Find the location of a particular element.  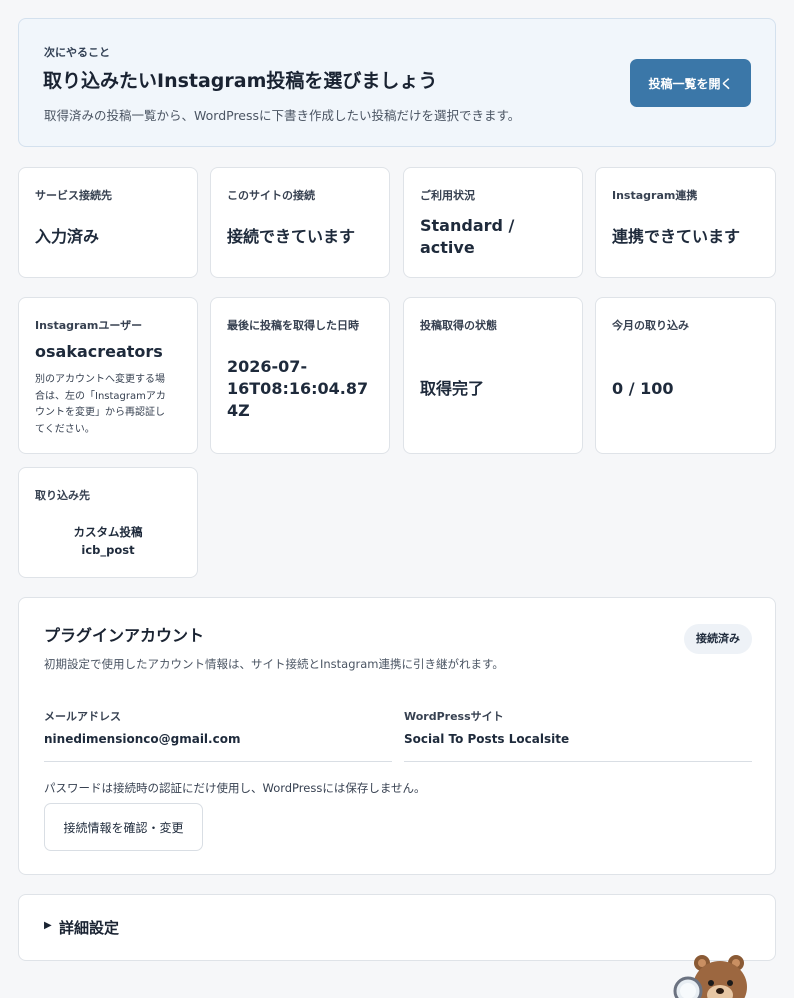

next-action-title: 取り込みたいInstagram投稿を選びましょう is located at coordinates (240, 81).